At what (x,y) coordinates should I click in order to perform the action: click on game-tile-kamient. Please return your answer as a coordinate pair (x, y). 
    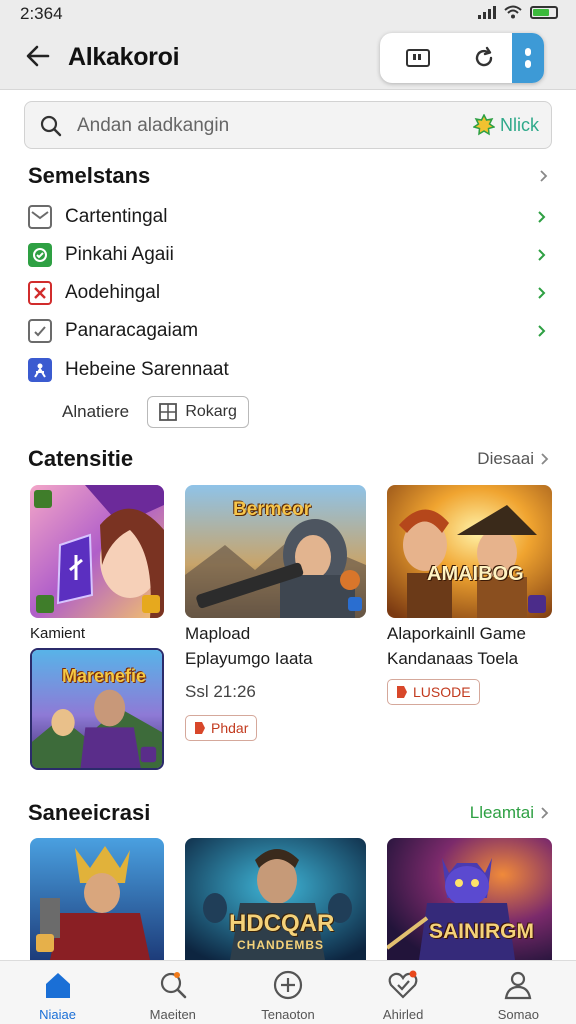
    Looking at the image, I should click on (97, 551).